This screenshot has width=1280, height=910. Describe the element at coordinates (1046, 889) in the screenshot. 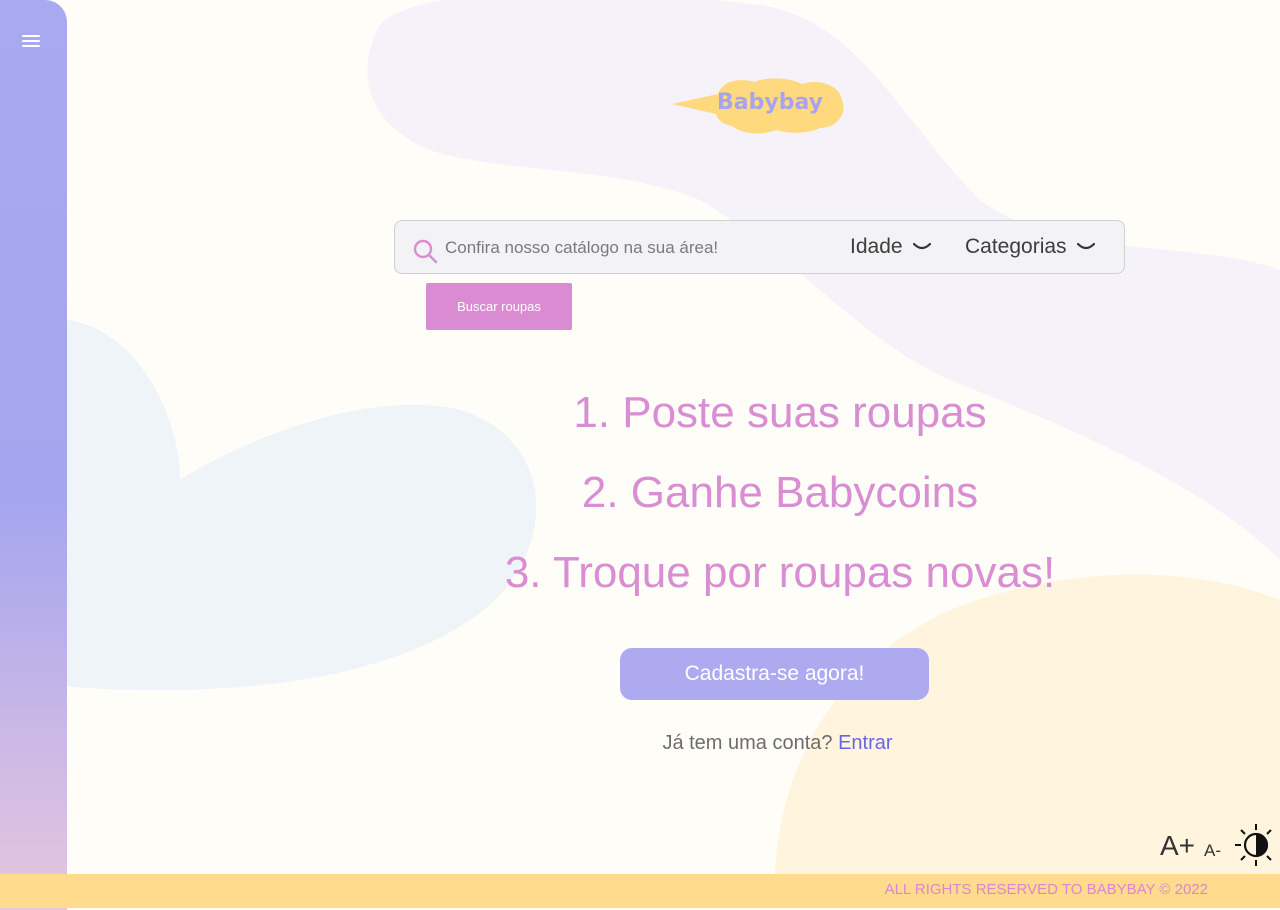

I see `copyright-text: ALL RIGHTS RESERVED TO BABYBAY © 2022` at that location.